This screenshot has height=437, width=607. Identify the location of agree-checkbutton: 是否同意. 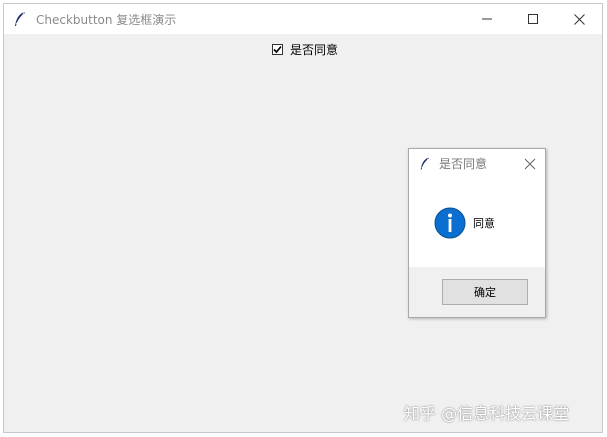
(305, 49).